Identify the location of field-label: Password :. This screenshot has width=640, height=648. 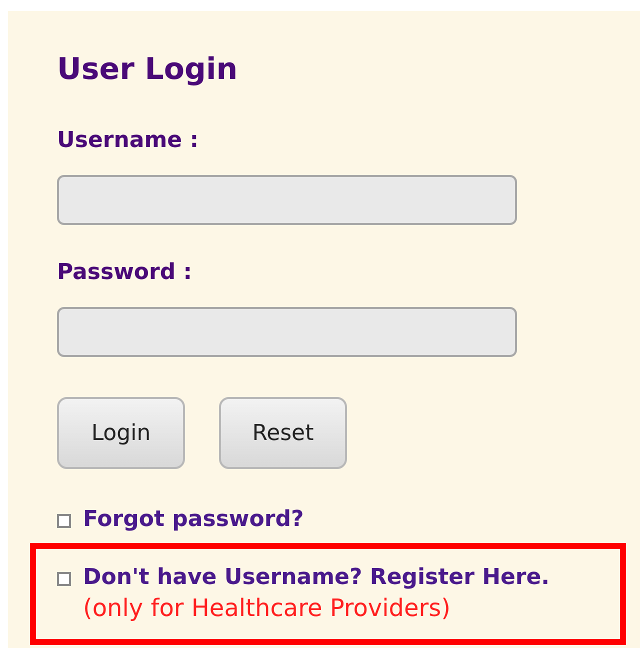
(125, 273).